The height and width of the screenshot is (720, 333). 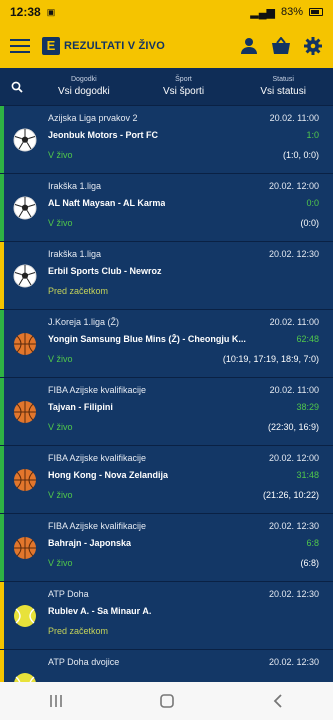 What do you see at coordinates (20, 46) in the screenshot?
I see `menu-icon` at bounding box center [20, 46].